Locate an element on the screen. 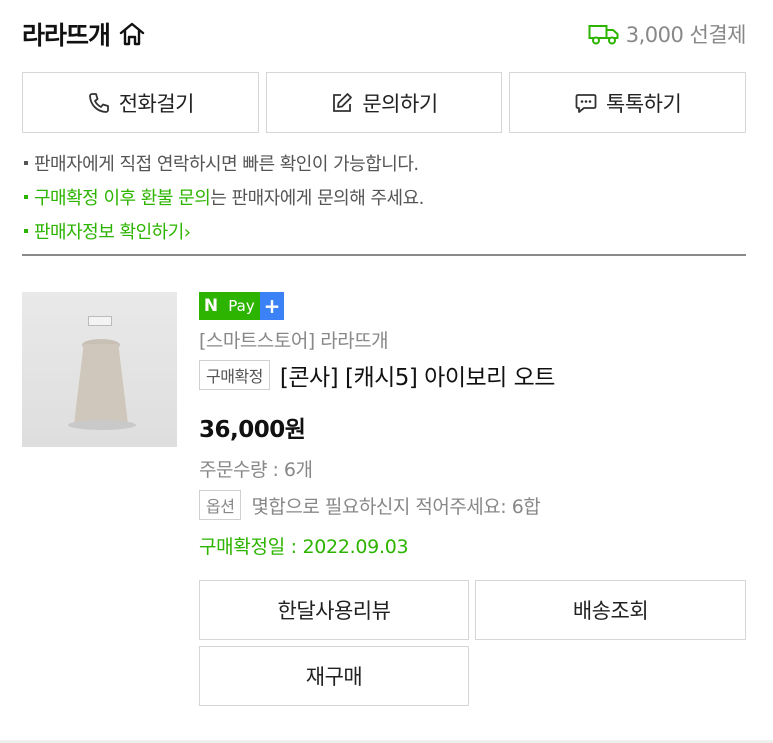 This screenshot has width=773, height=743. option-text: 몇합으로 필요하신지 적어주세요: 6합 is located at coordinates (396, 506).